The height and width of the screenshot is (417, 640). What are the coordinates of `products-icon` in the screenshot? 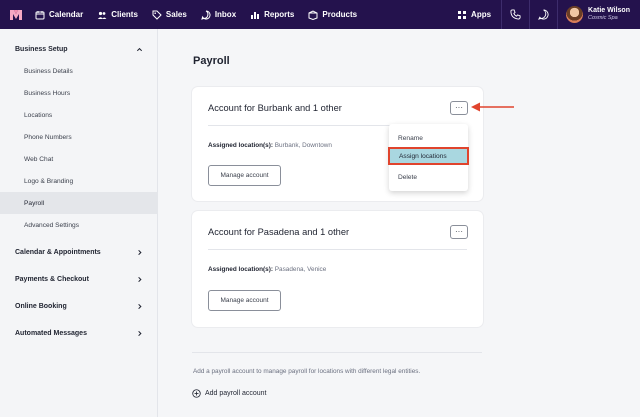 It's located at (313, 14).